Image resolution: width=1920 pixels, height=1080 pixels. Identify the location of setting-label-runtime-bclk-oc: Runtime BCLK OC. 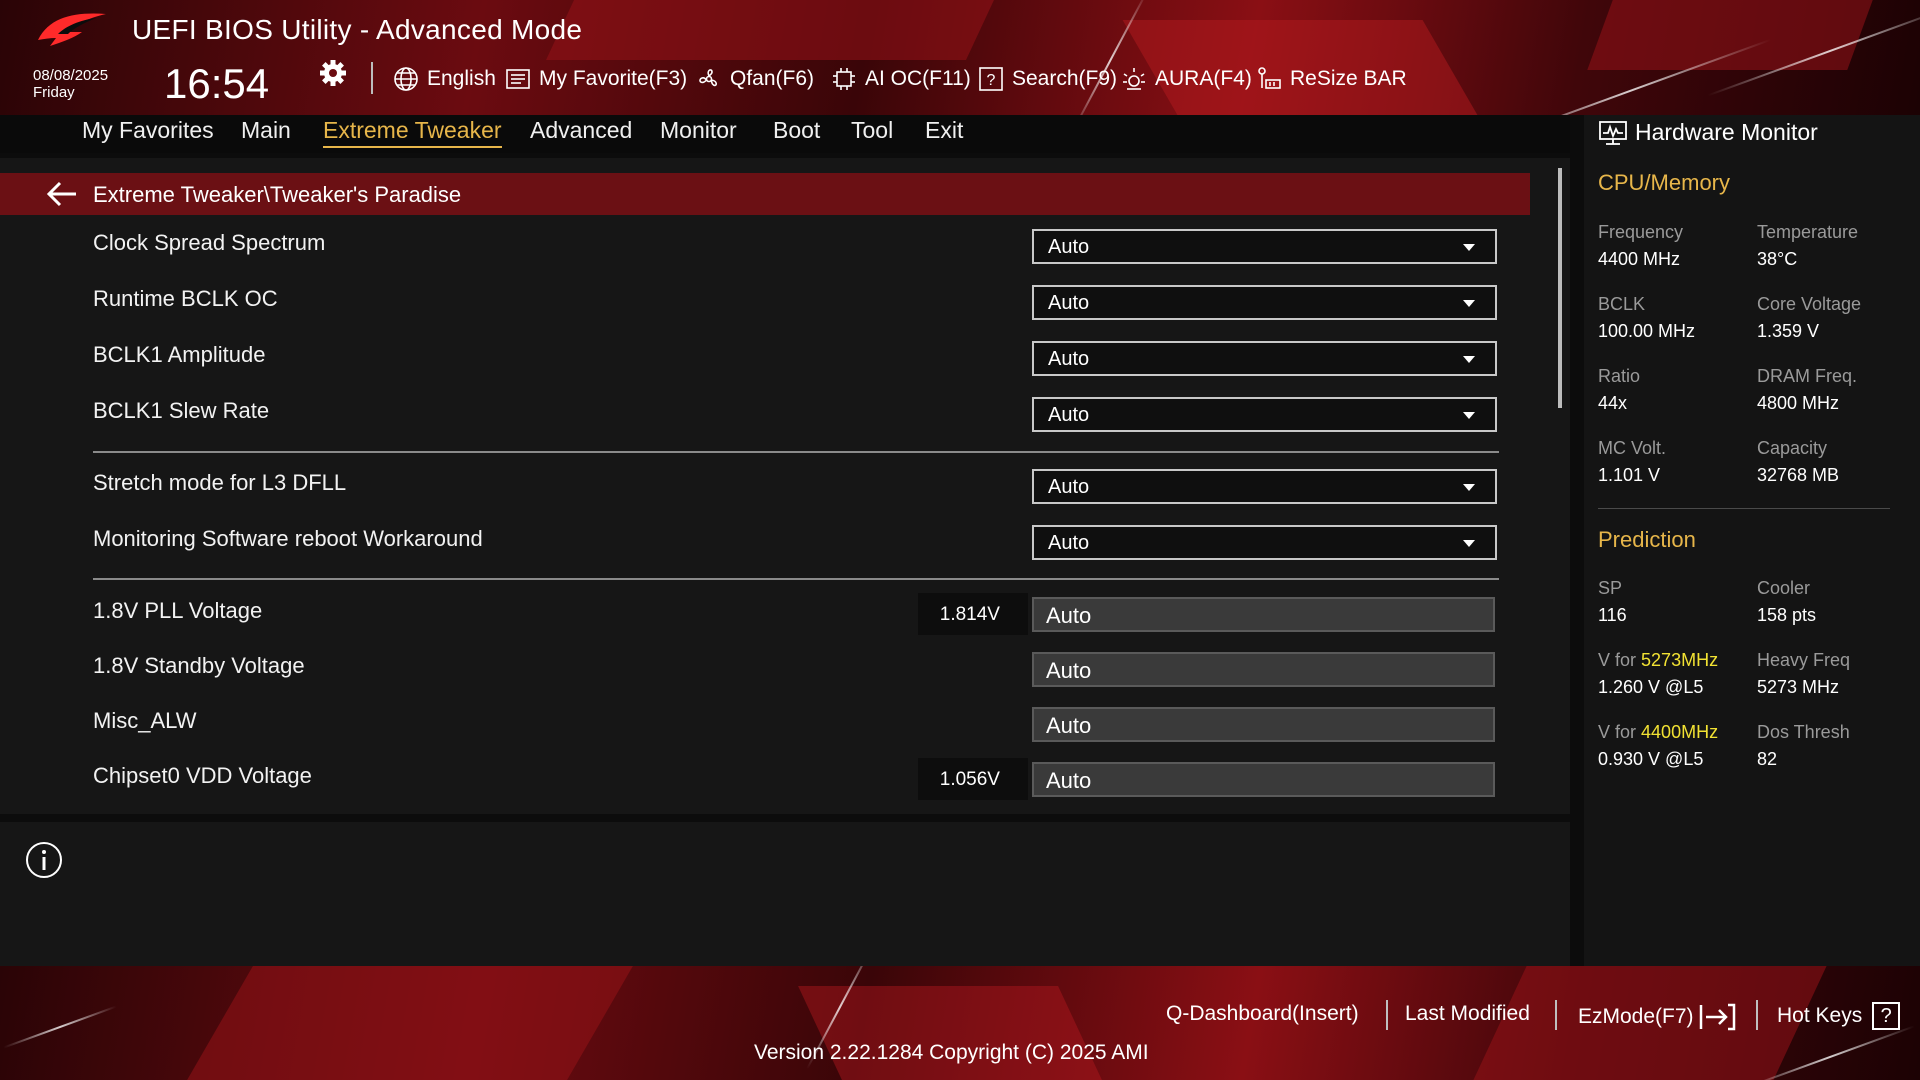
(185, 298).